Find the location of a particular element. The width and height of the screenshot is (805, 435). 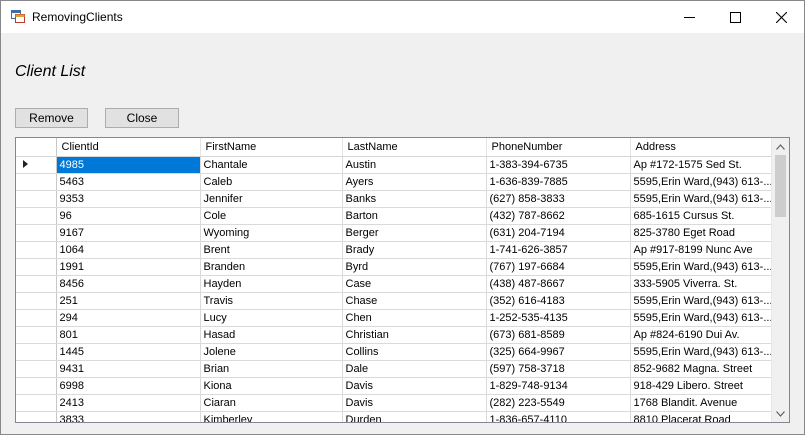

cell-lastname: Chen is located at coordinates (414, 318).